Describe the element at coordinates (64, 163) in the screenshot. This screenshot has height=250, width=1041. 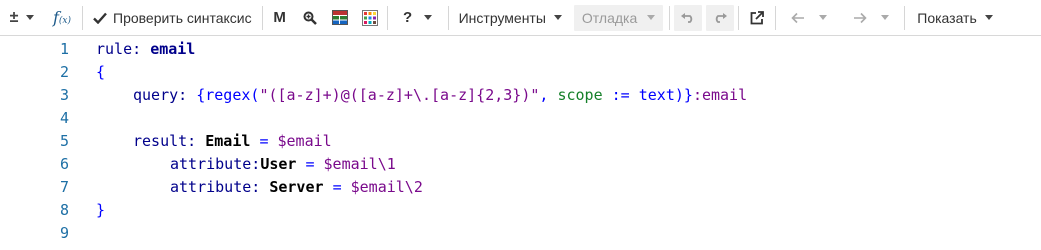
I see `line-number: 6` at that location.